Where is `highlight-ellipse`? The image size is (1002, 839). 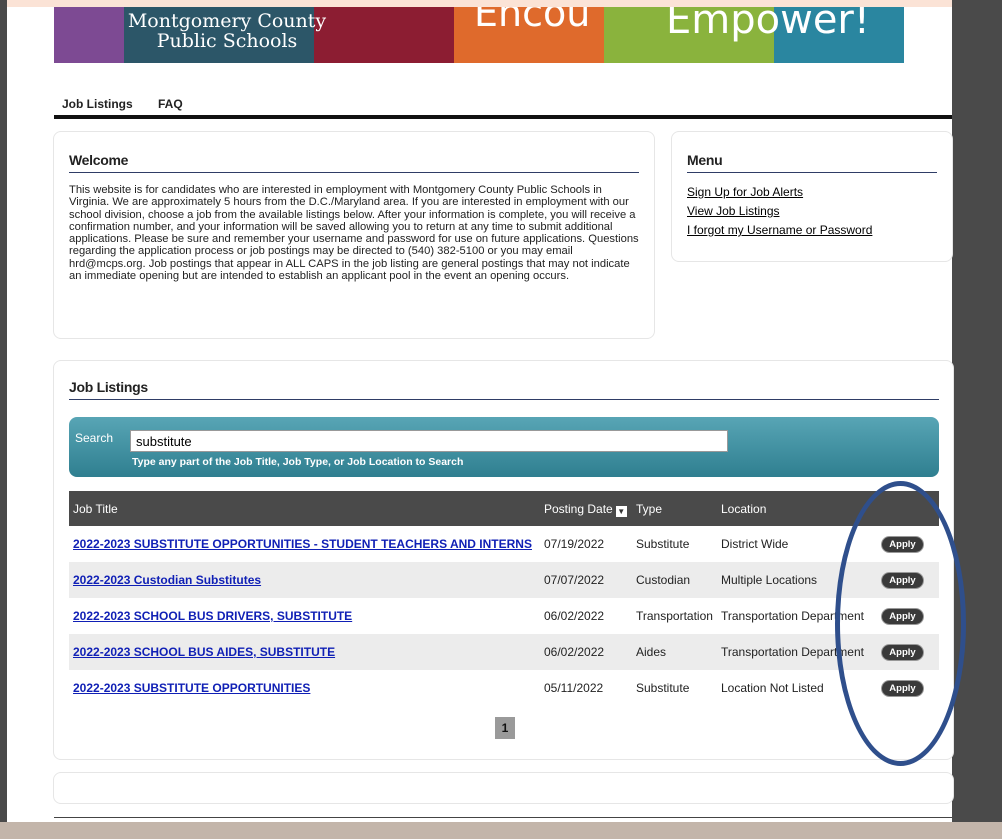
highlight-ellipse is located at coordinates (900, 623).